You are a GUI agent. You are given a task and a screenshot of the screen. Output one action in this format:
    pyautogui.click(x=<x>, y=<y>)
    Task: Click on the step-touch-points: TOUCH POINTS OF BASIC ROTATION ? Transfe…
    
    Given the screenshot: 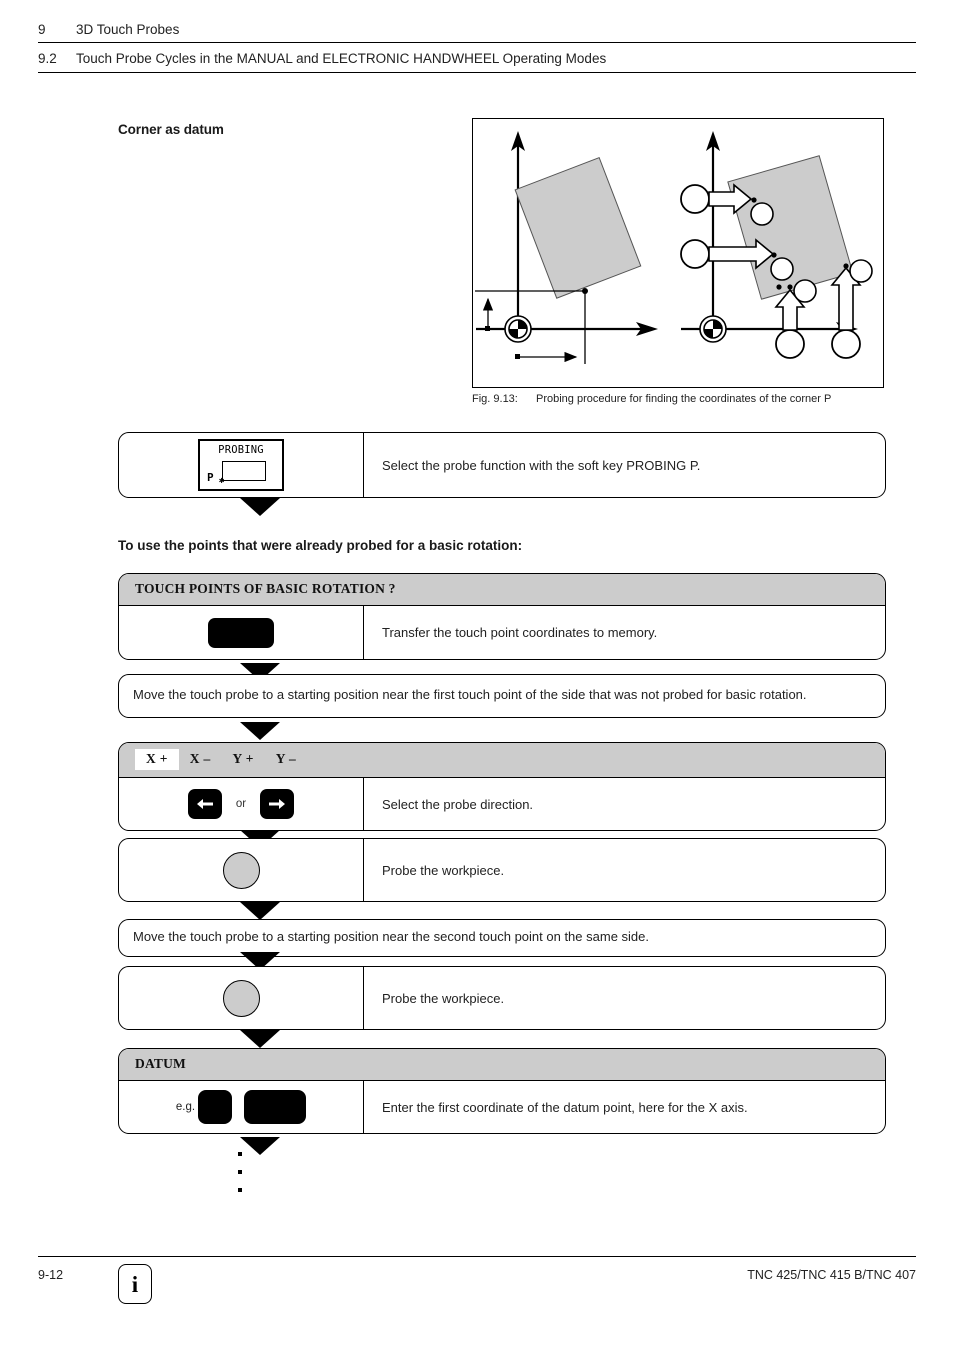 What is the action you would take?
    pyautogui.click(x=502, y=627)
    